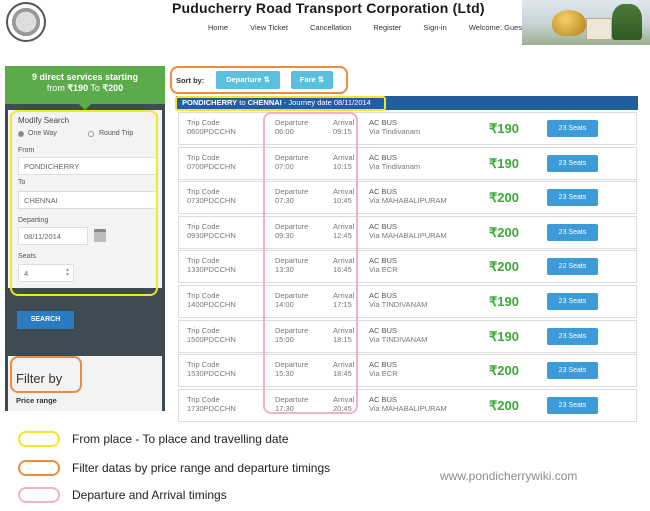 The height and width of the screenshot is (511, 650). Describe the element at coordinates (211, 235) in the screenshot. I see `trip-code-value: 0930PDCCHN` at that location.